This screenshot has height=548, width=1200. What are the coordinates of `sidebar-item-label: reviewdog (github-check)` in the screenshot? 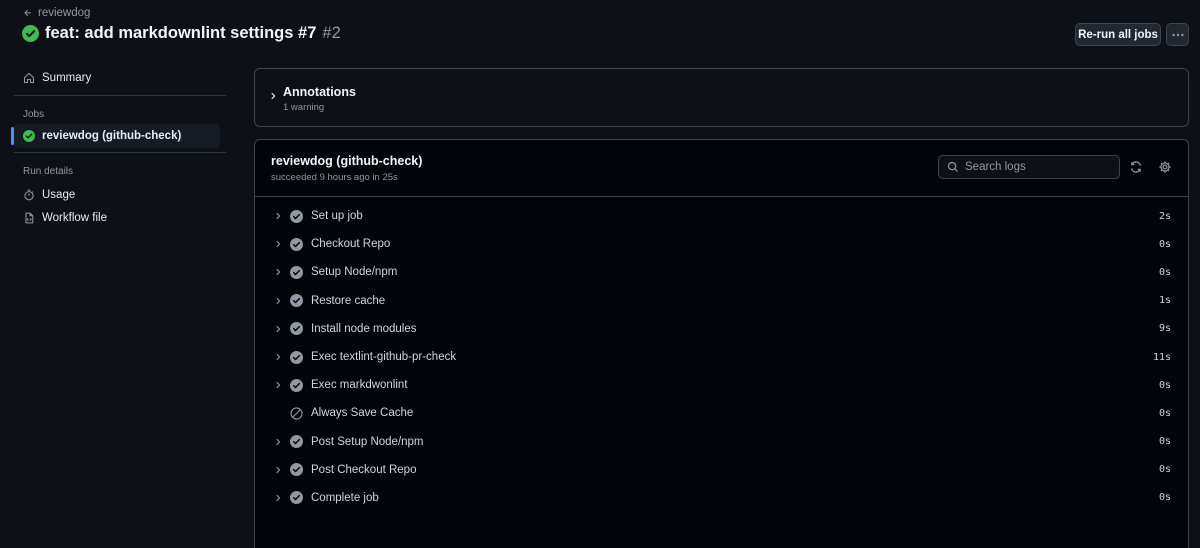 It's located at (112, 136).